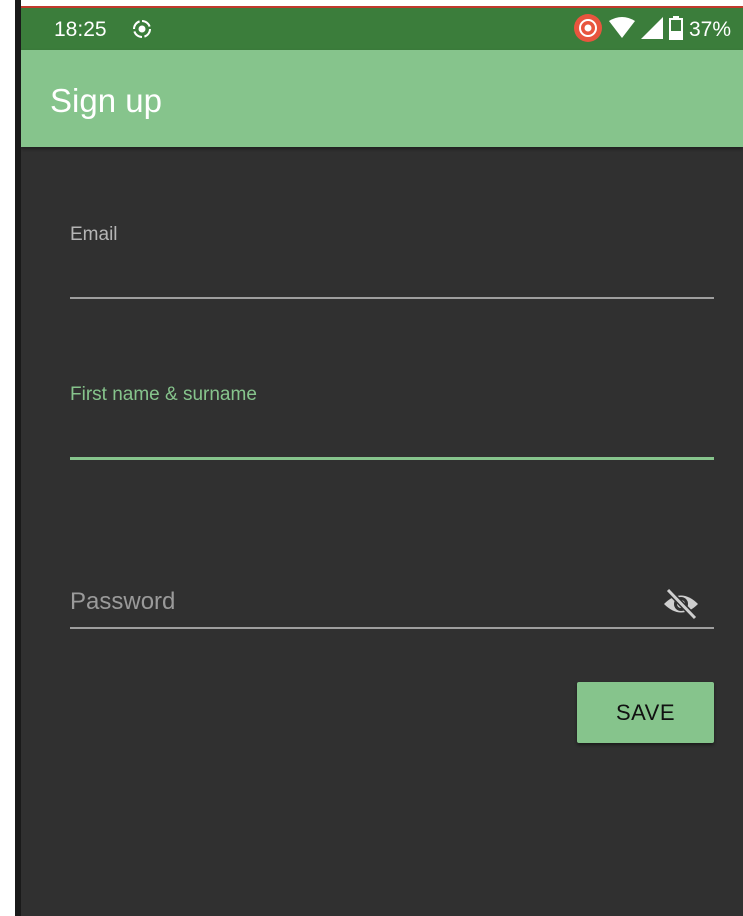 This screenshot has height=916, width=743. I want to click on cell-signal-icon, so click(651, 30).